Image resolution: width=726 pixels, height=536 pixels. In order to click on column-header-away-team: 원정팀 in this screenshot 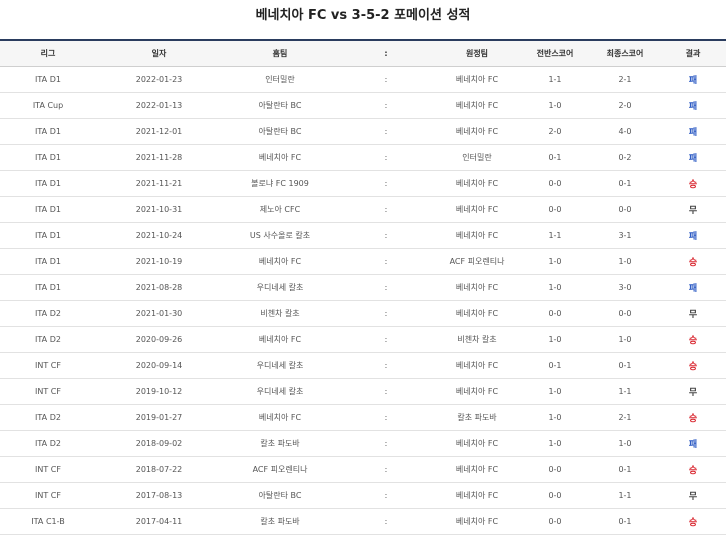, I will do `click(477, 54)`.